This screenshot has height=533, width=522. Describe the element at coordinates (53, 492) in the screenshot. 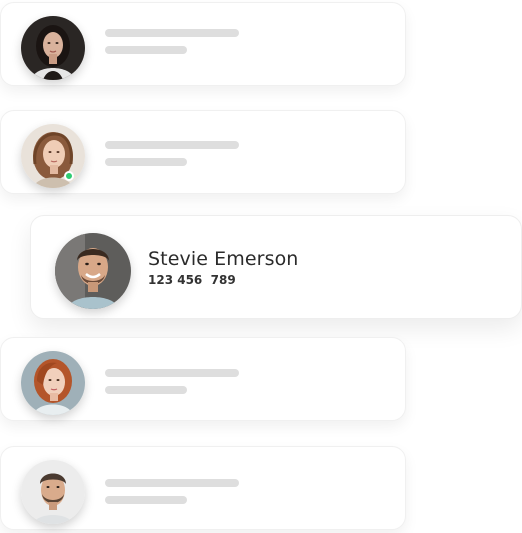

I see `man-beard-avatar-icon` at that location.